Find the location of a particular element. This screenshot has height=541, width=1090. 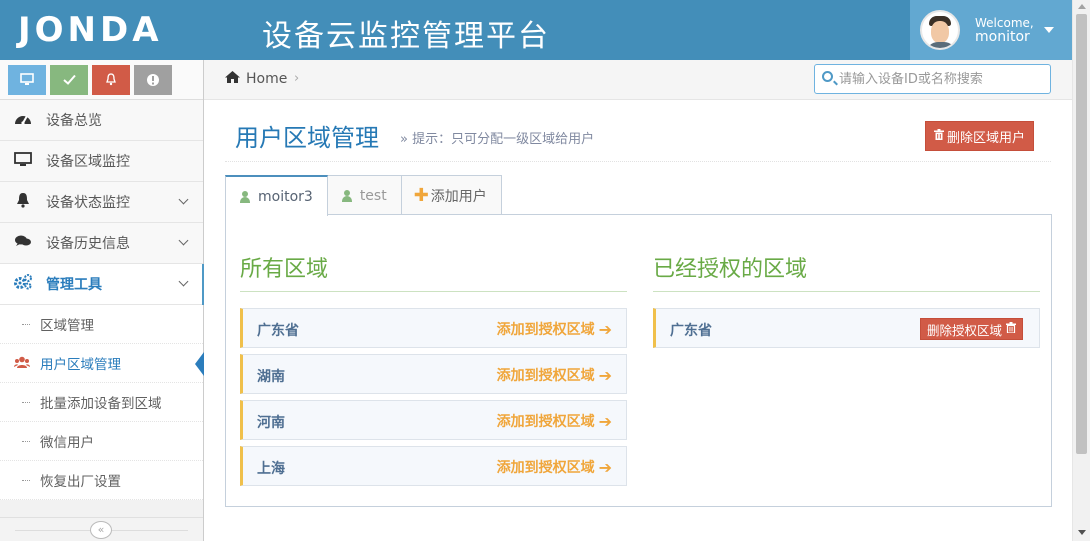

sidebar-shortcuts is located at coordinates (101, 80).